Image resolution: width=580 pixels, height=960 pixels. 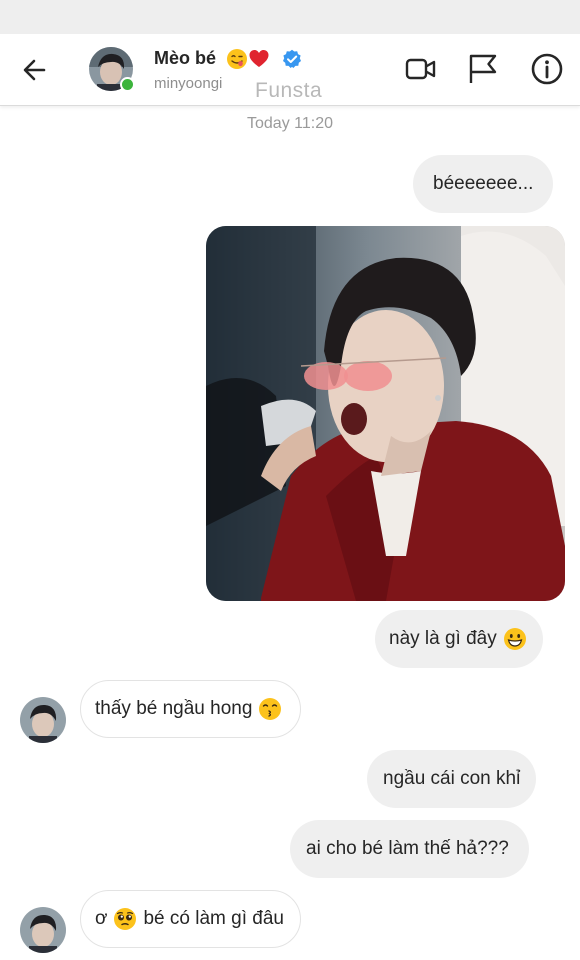 What do you see at coordinates (270, 709) in the screenshot?
I see `kissing-face-emoji` at bounding box center [270, 709].